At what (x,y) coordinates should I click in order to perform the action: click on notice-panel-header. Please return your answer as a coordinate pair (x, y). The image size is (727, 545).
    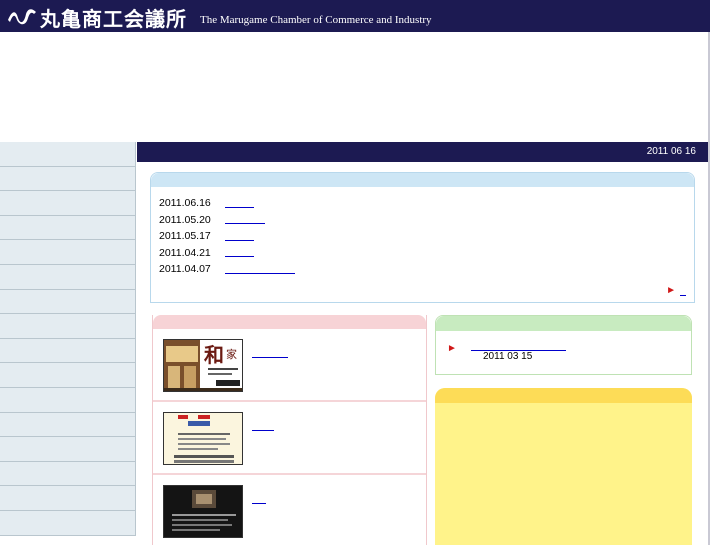
    Looking at the image, I should click on (563, 323).